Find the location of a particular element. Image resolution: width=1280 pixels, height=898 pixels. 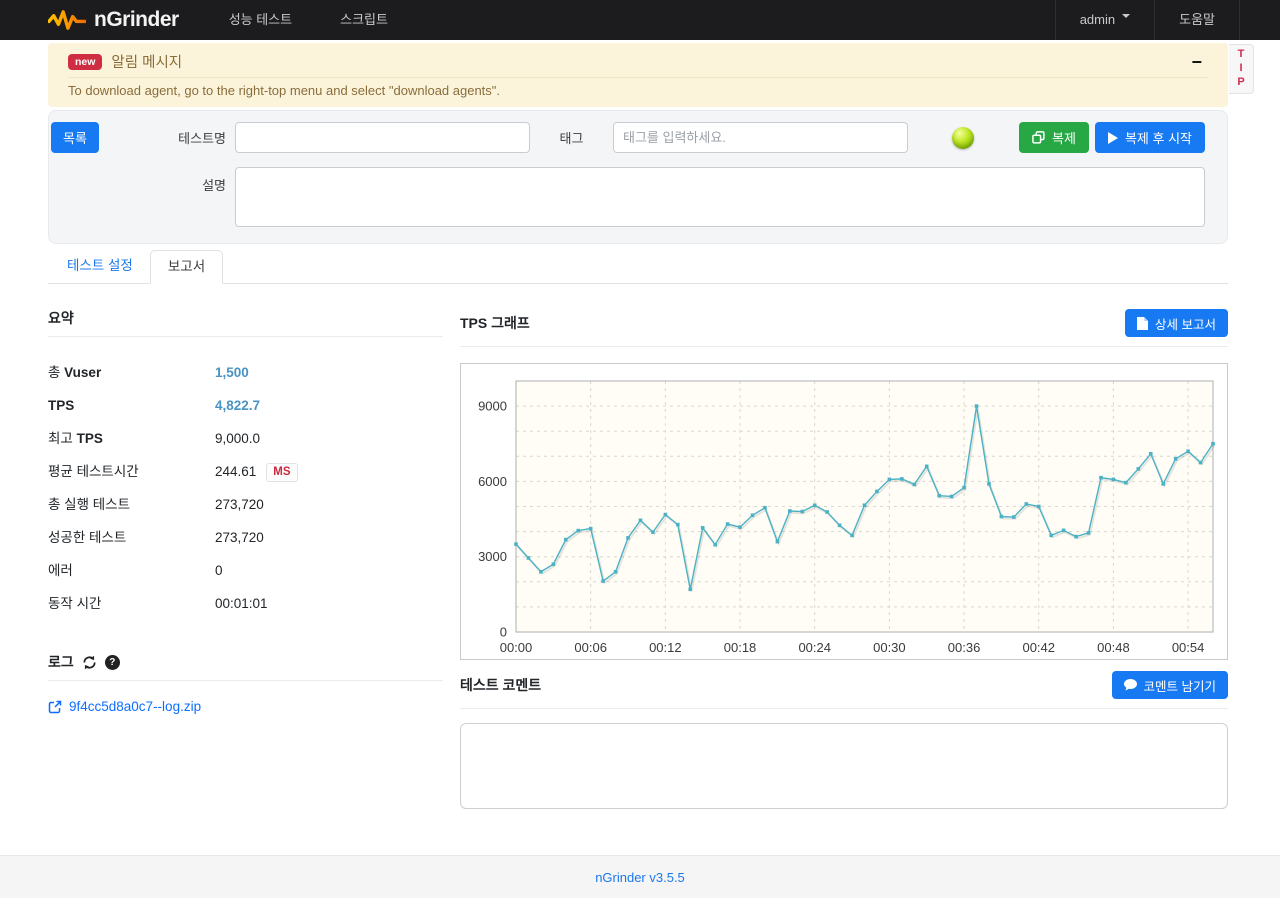

summary-label: 최고 TPS is located at coordinates (75, 438).